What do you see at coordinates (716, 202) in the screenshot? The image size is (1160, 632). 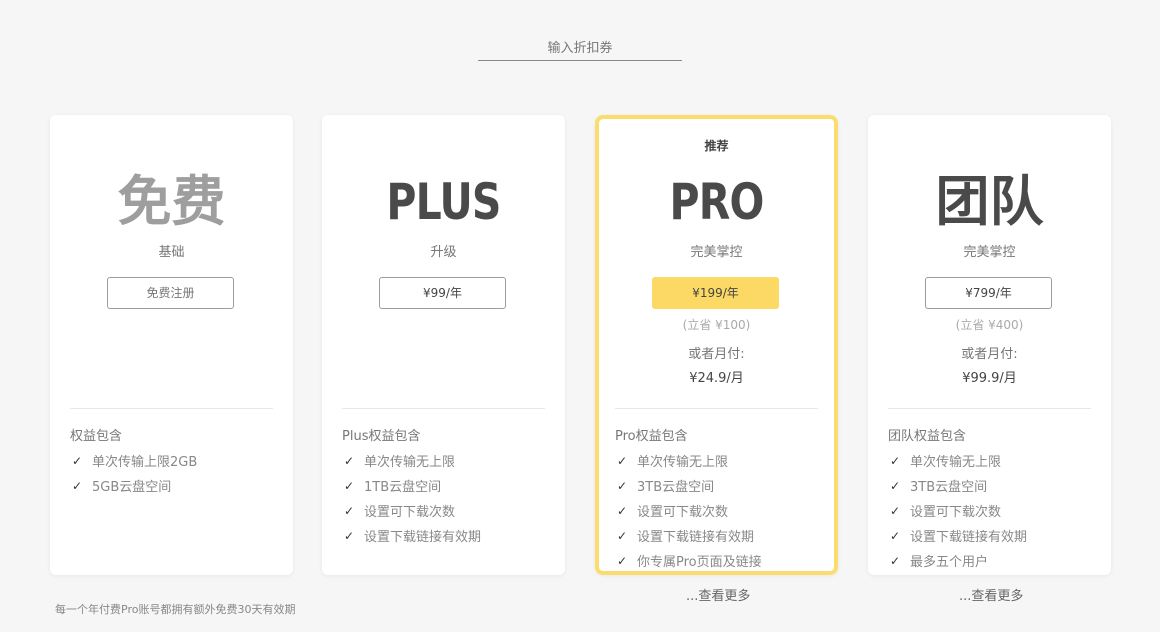 I see `plan-name: PRO` at bounding box center [716, 202].